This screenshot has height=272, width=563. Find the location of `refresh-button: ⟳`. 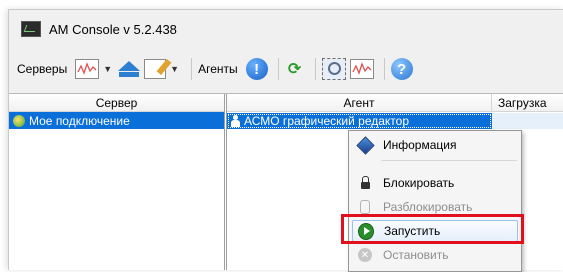

refresh-button: ⟳ is located at coordinates (295, 69).